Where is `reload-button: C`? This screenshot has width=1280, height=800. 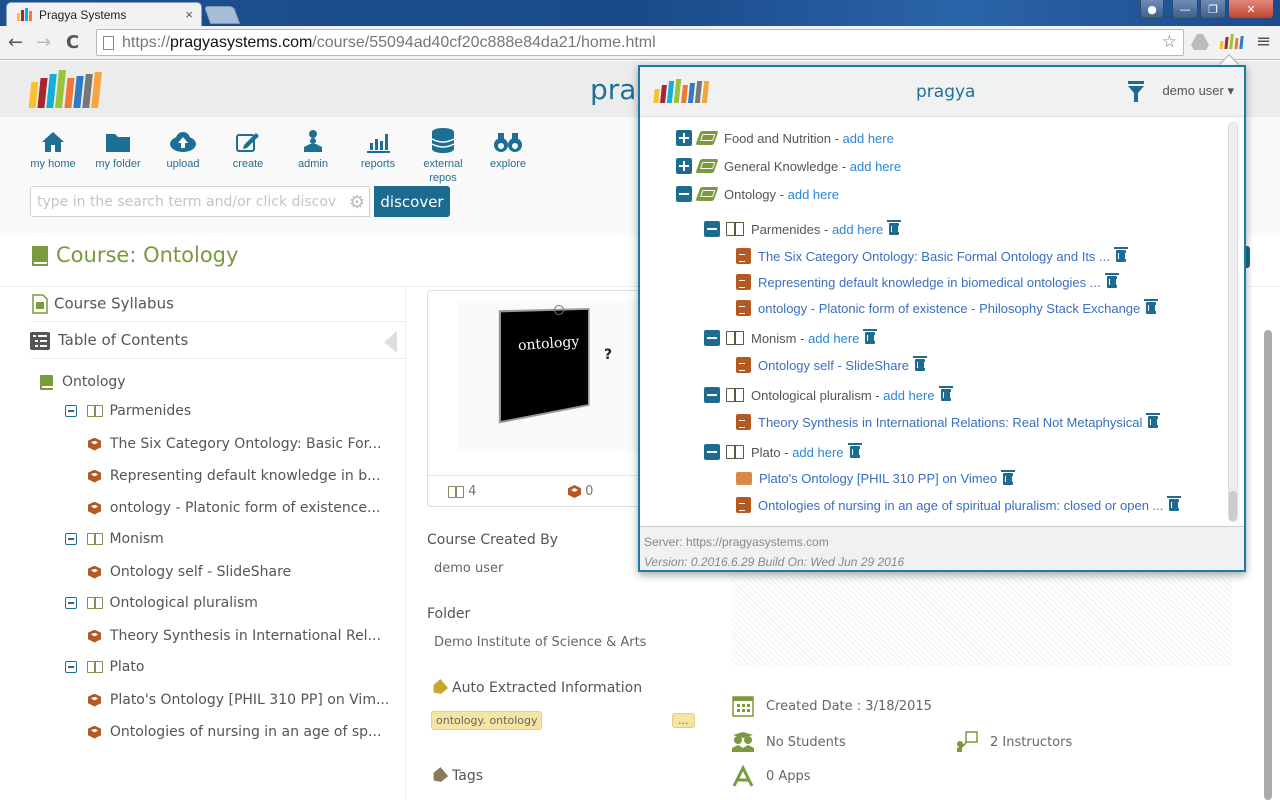
reload-button: C is located at coordinates (72, 42).